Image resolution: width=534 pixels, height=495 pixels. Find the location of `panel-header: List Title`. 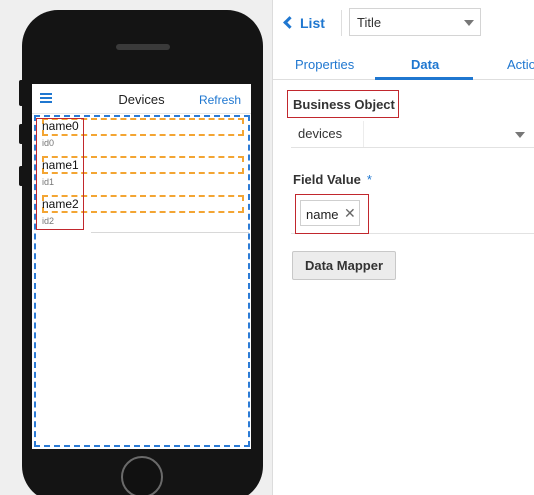

panel-header: List Title is located at coordinates (403, 23).